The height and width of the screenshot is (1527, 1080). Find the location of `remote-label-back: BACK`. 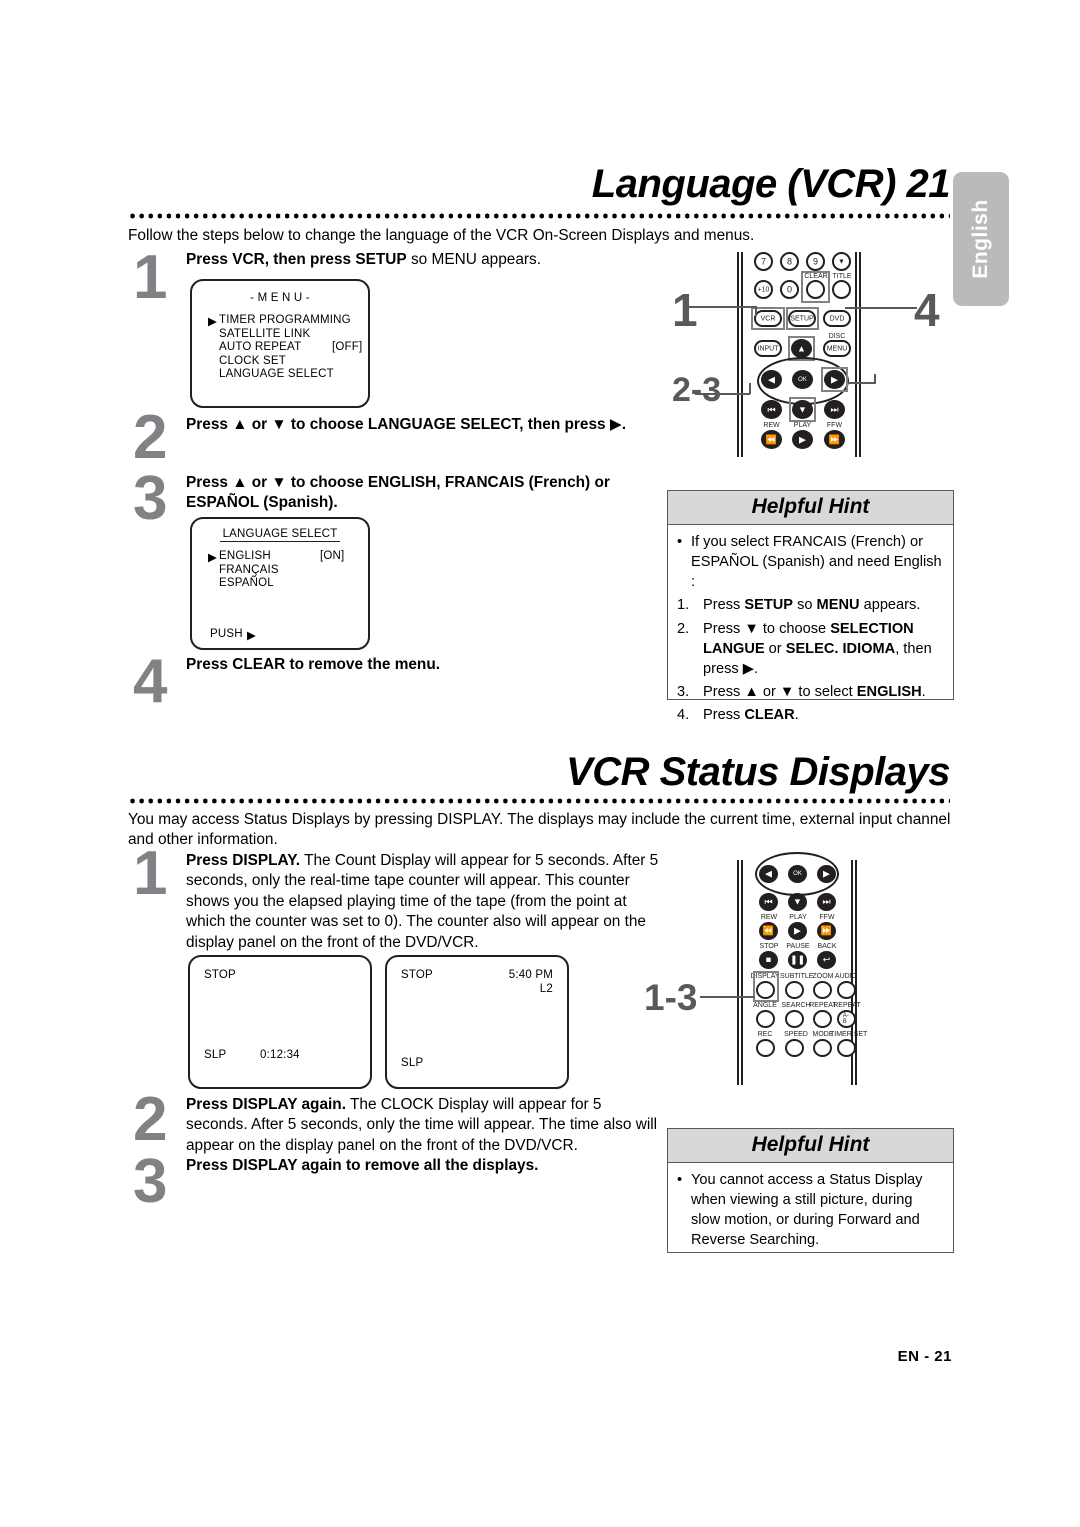

remote-label-back: BACK is located at coordinates (827, 946).